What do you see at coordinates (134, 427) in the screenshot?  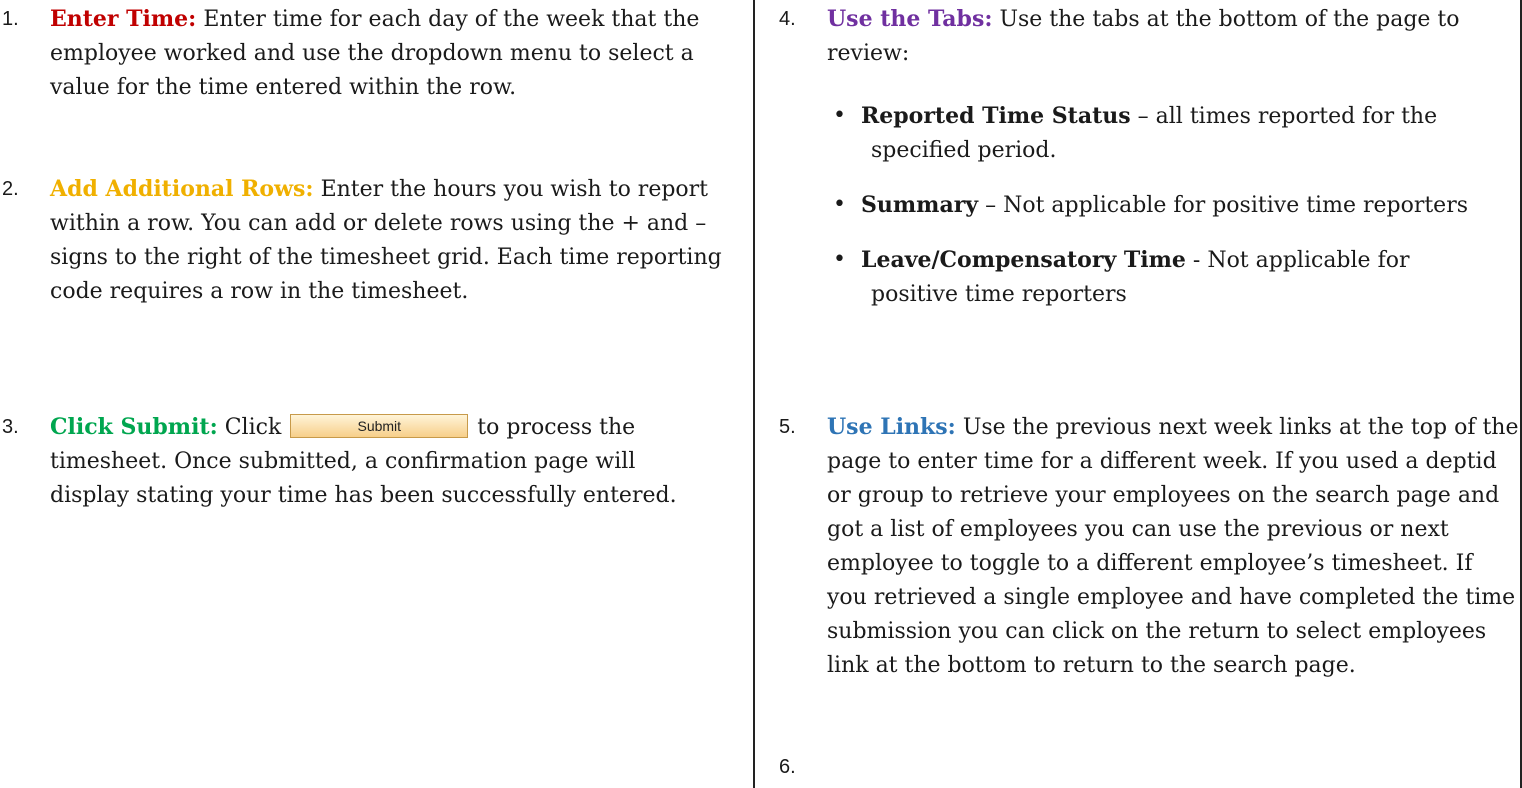 I see `step-heading-click-submit: Click Submit:` at bounding box center [134, 427].